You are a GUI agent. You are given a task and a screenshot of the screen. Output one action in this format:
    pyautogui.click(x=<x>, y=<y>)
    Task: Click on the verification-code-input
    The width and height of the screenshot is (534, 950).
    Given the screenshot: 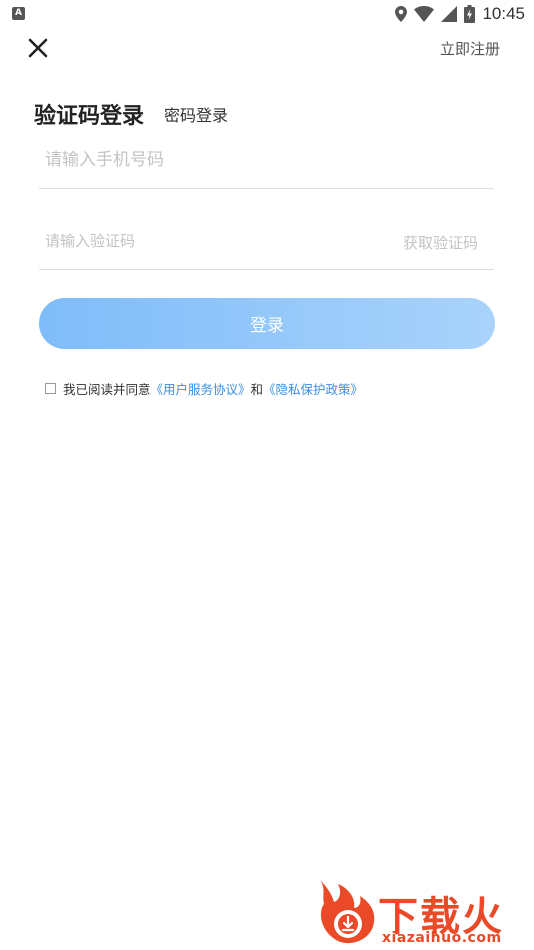 What is the action you would take?
    pyautogui.click(x=192, y=241)
    